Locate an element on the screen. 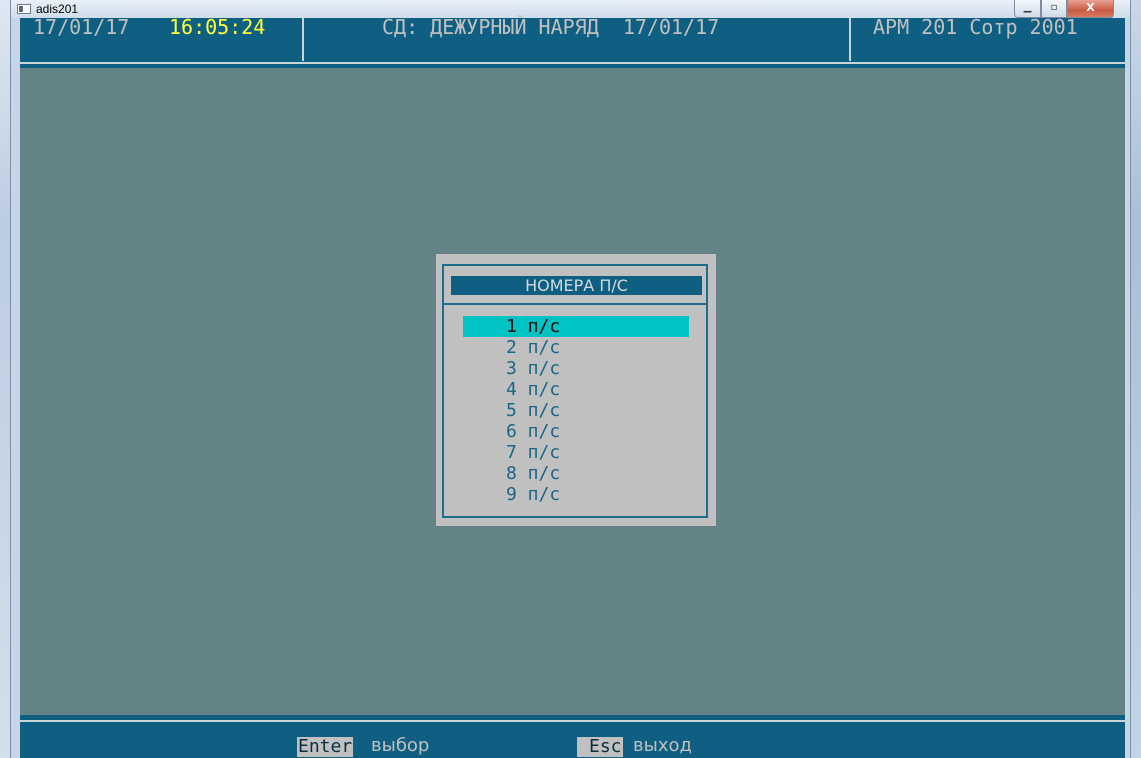 This screenshot has height=758, width=1141. app-icon is located at coordinates (24, 9).